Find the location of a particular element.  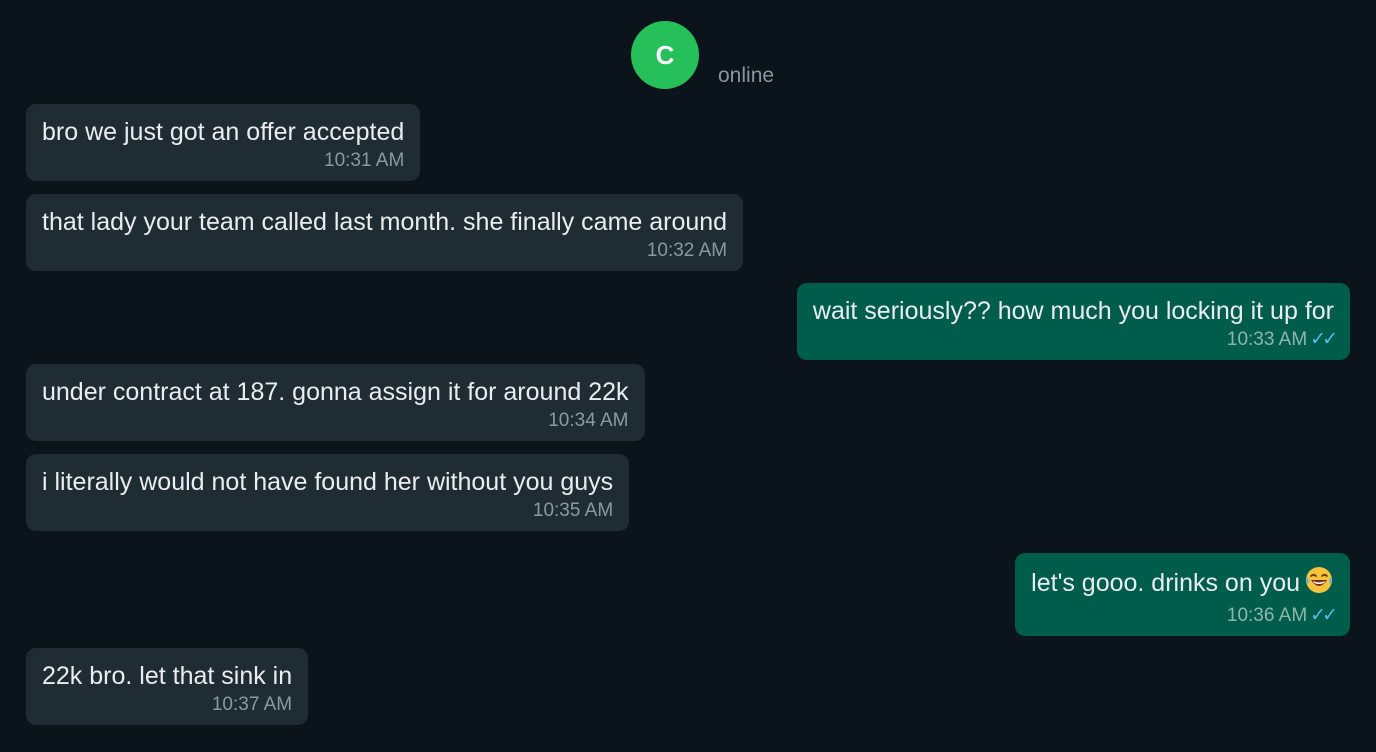

message-bubble-outgoing: let's gooo. drinks on you 10:36 AM ✓✓ is located at coordinates (1182, 594).